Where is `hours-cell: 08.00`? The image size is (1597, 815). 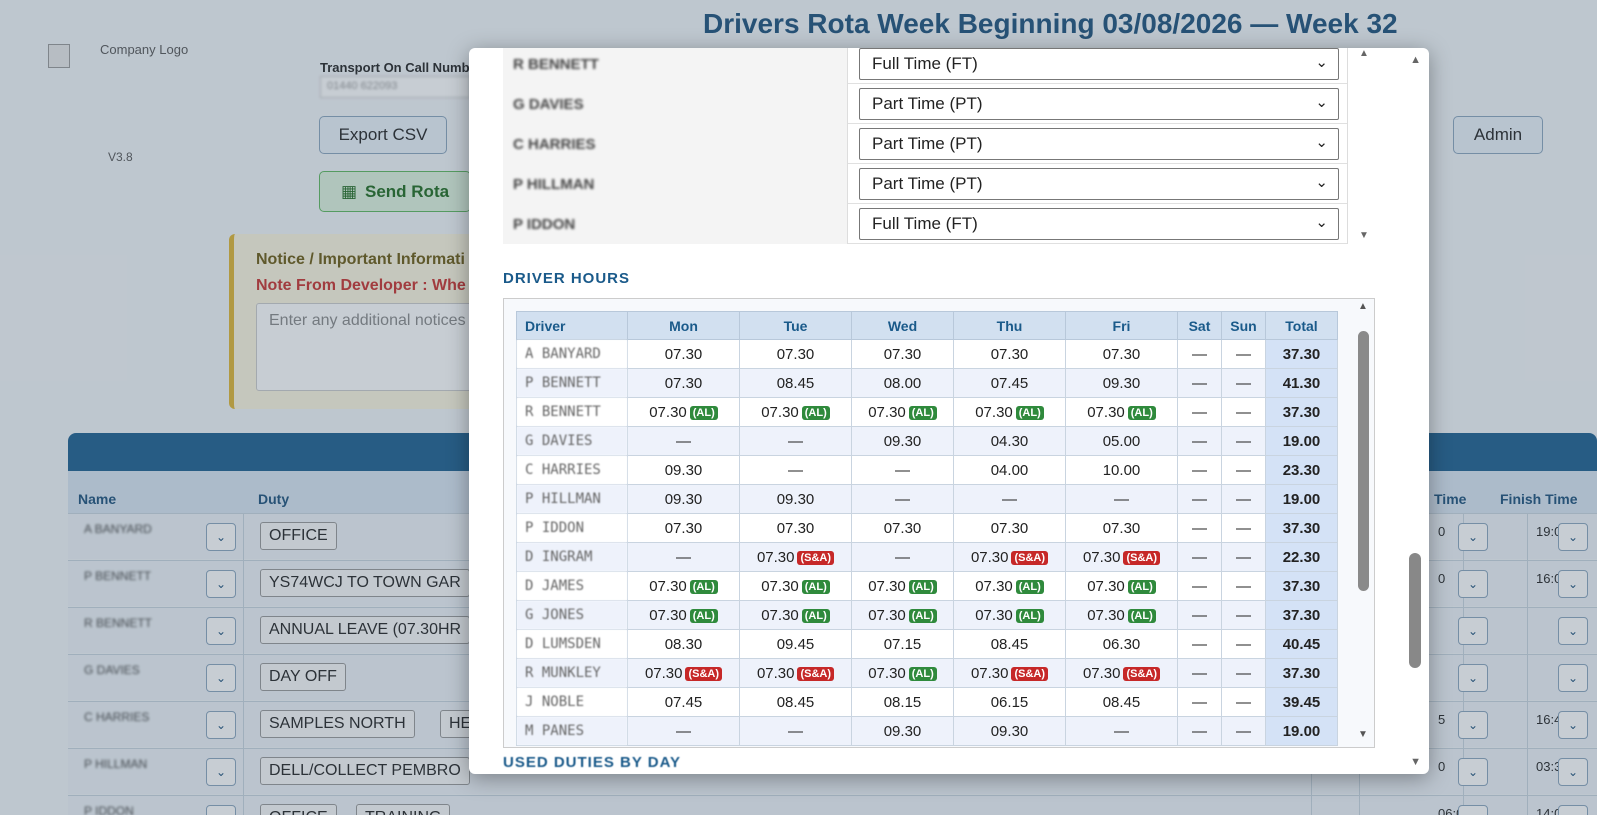
hours-cell: 08.00 is located at coordinates (902, 383).